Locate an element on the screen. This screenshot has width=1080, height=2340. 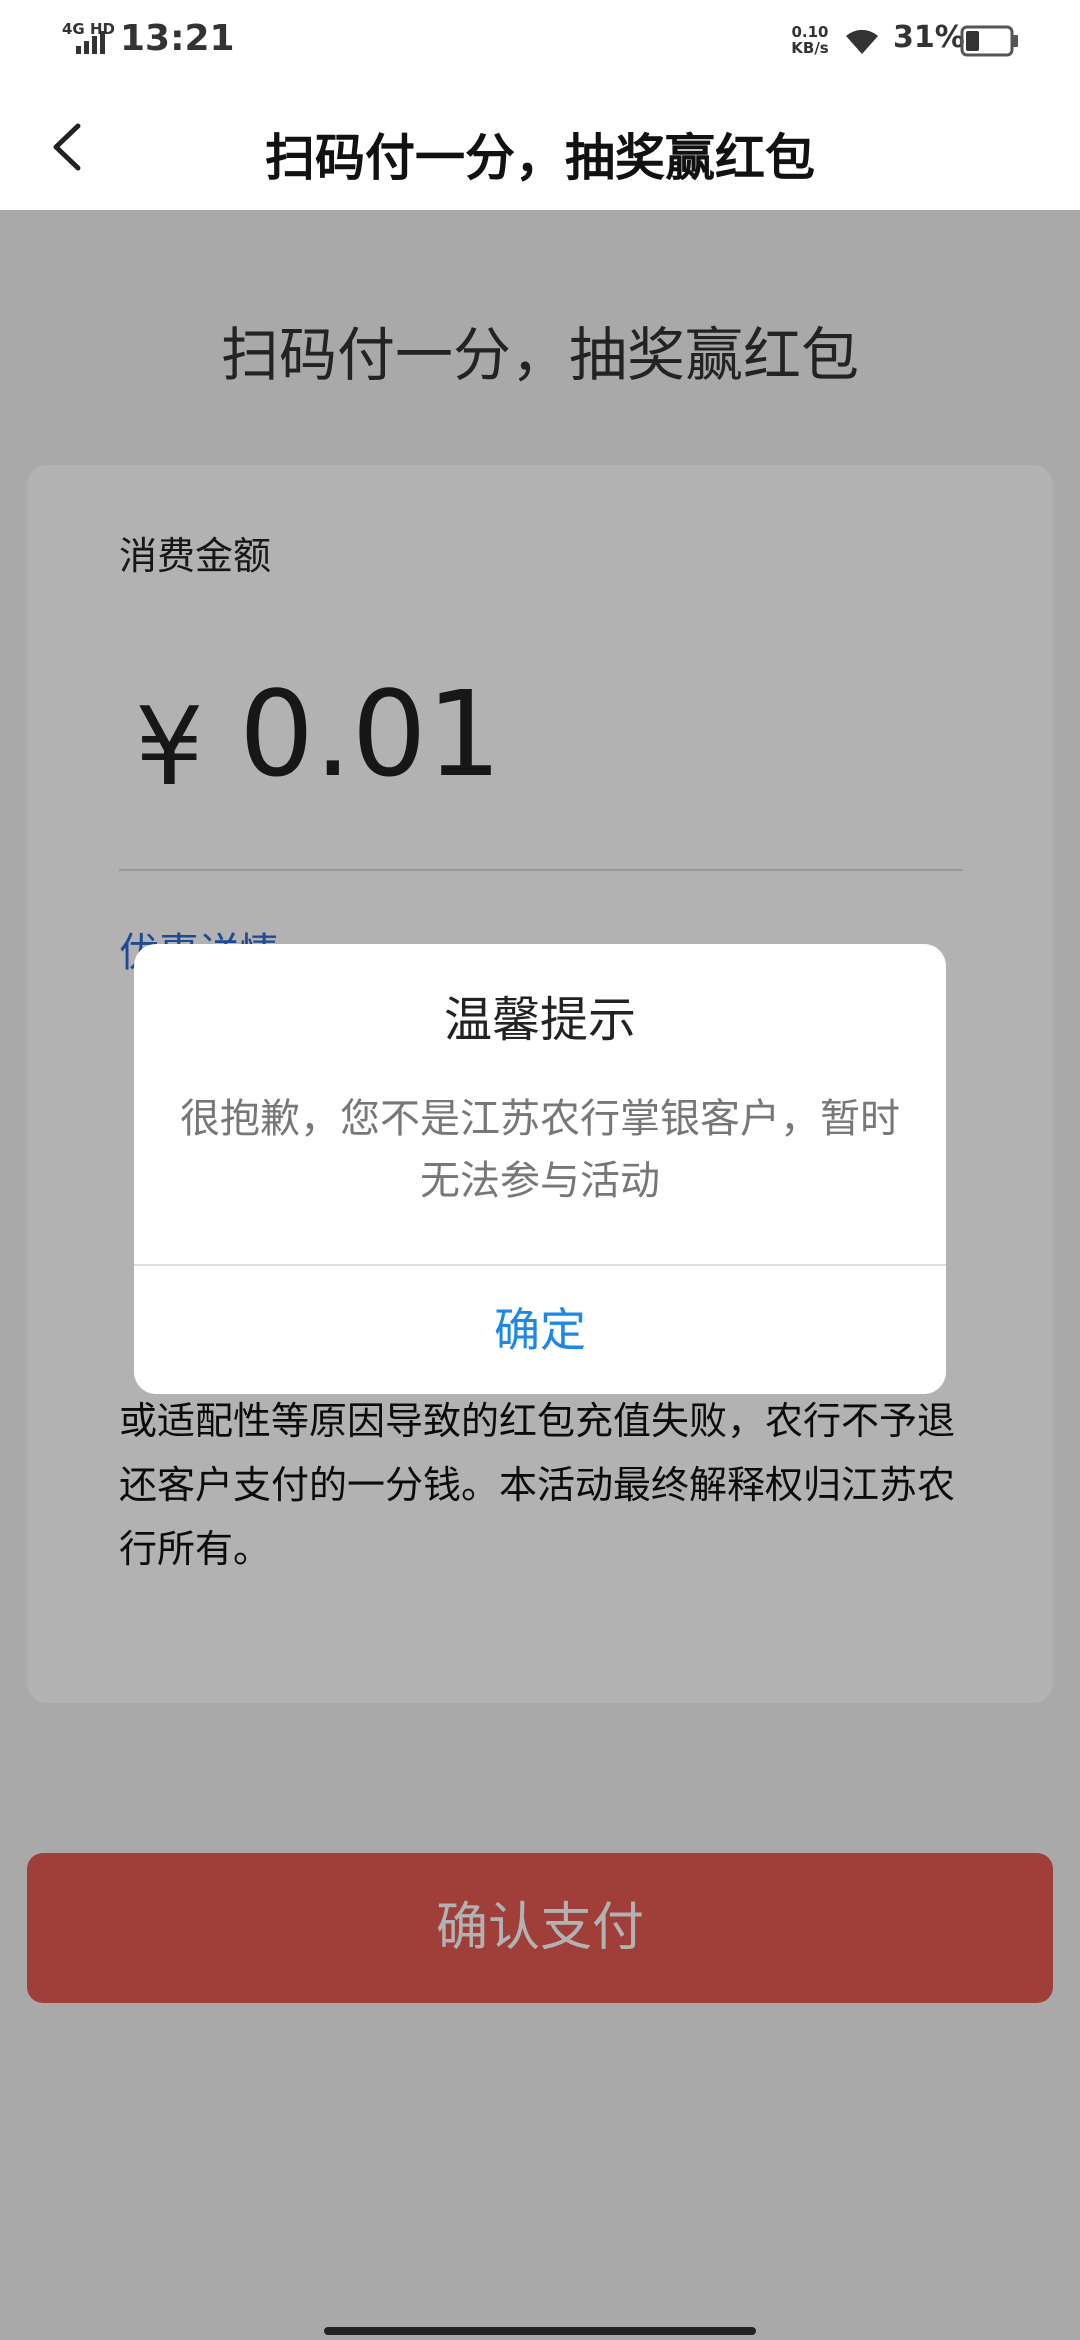
dialog-confirm-button: 确定 is located at coordinates (540, 1330).